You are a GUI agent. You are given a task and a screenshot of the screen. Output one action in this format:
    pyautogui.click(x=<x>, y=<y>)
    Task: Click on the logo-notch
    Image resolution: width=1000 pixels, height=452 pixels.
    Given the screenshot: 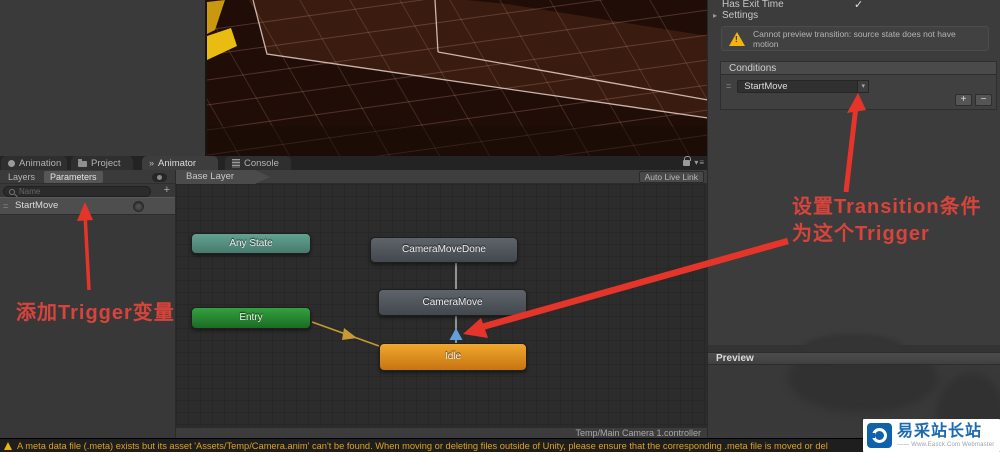 What is the action you would take?
    pyautogui.click(x=872, y=435)
    